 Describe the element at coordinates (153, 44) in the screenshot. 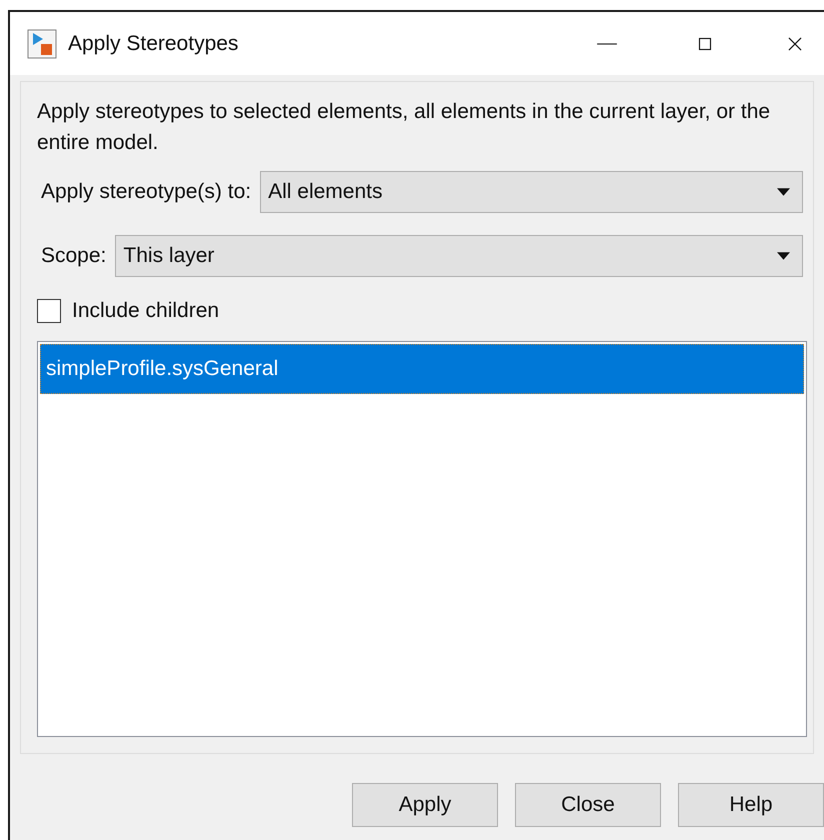

I see `window-title: Apply Stereotypes` at that location.